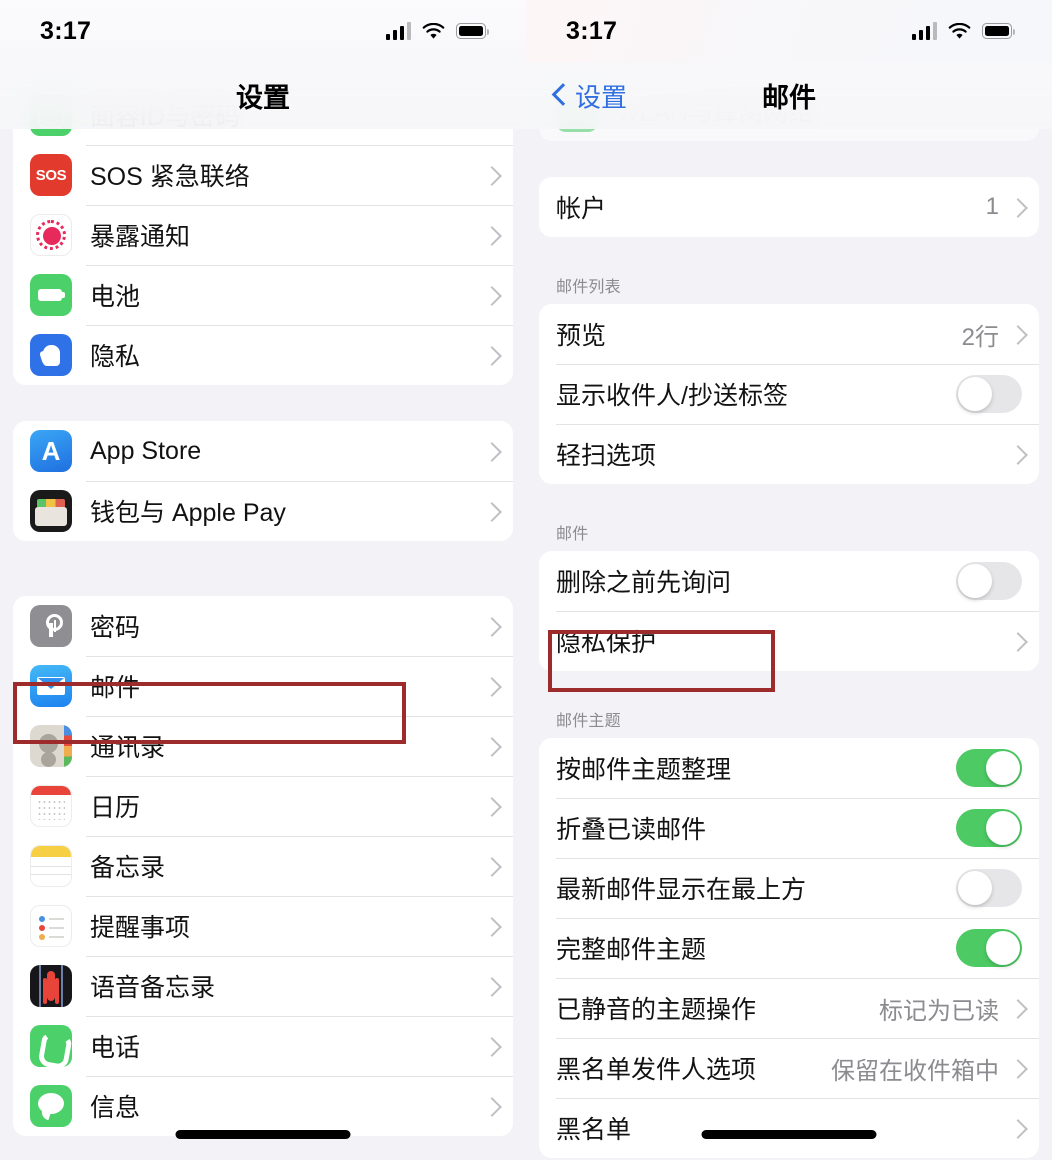 The image size is (1052, 1160). Describe the element at coordinates (263, 98) in the screenshot. I see `page-title-settings: 设置` at that location.